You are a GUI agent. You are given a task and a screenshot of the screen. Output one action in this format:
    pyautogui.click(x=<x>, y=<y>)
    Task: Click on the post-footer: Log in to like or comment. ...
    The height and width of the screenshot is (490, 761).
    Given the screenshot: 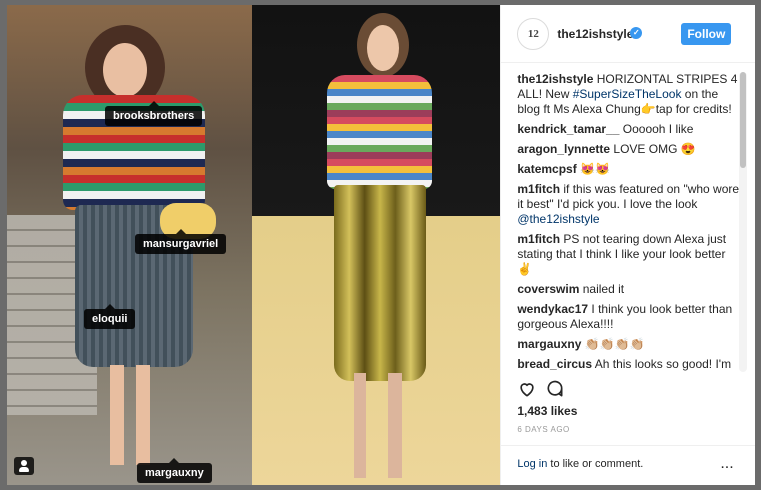 What is the action you would take?
    pyautogui.click(x=628, y=465)
    